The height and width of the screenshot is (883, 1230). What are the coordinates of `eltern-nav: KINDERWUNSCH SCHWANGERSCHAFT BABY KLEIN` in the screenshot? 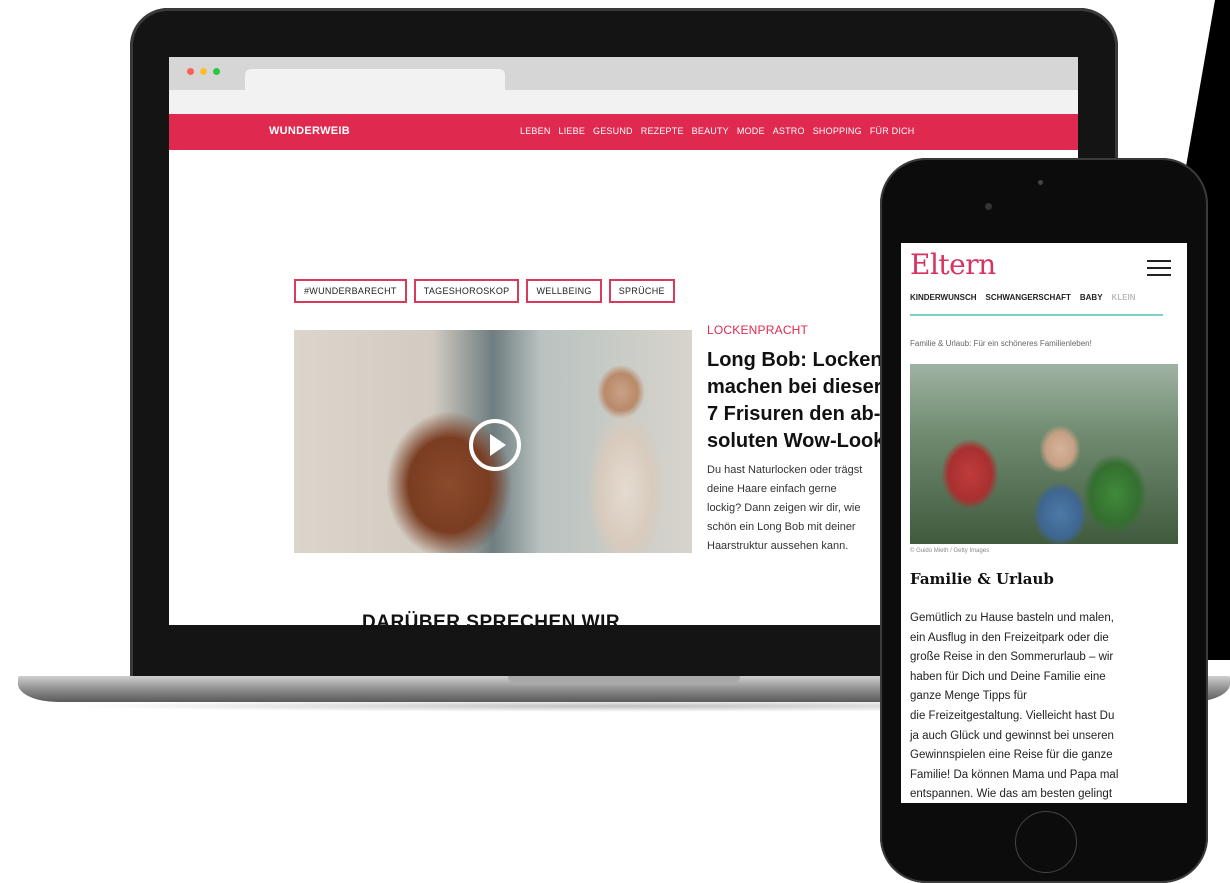 It's located at (1048, 297).